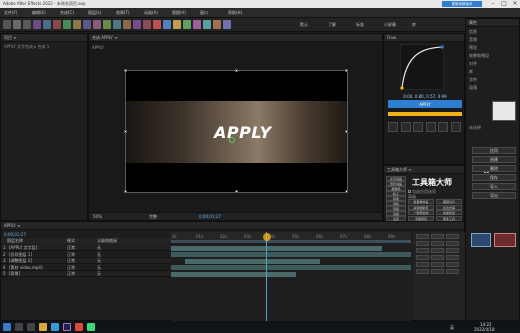 This screenshot has height=333, width=520. I want to click on zoom-level: 50%, so click(97, 216).